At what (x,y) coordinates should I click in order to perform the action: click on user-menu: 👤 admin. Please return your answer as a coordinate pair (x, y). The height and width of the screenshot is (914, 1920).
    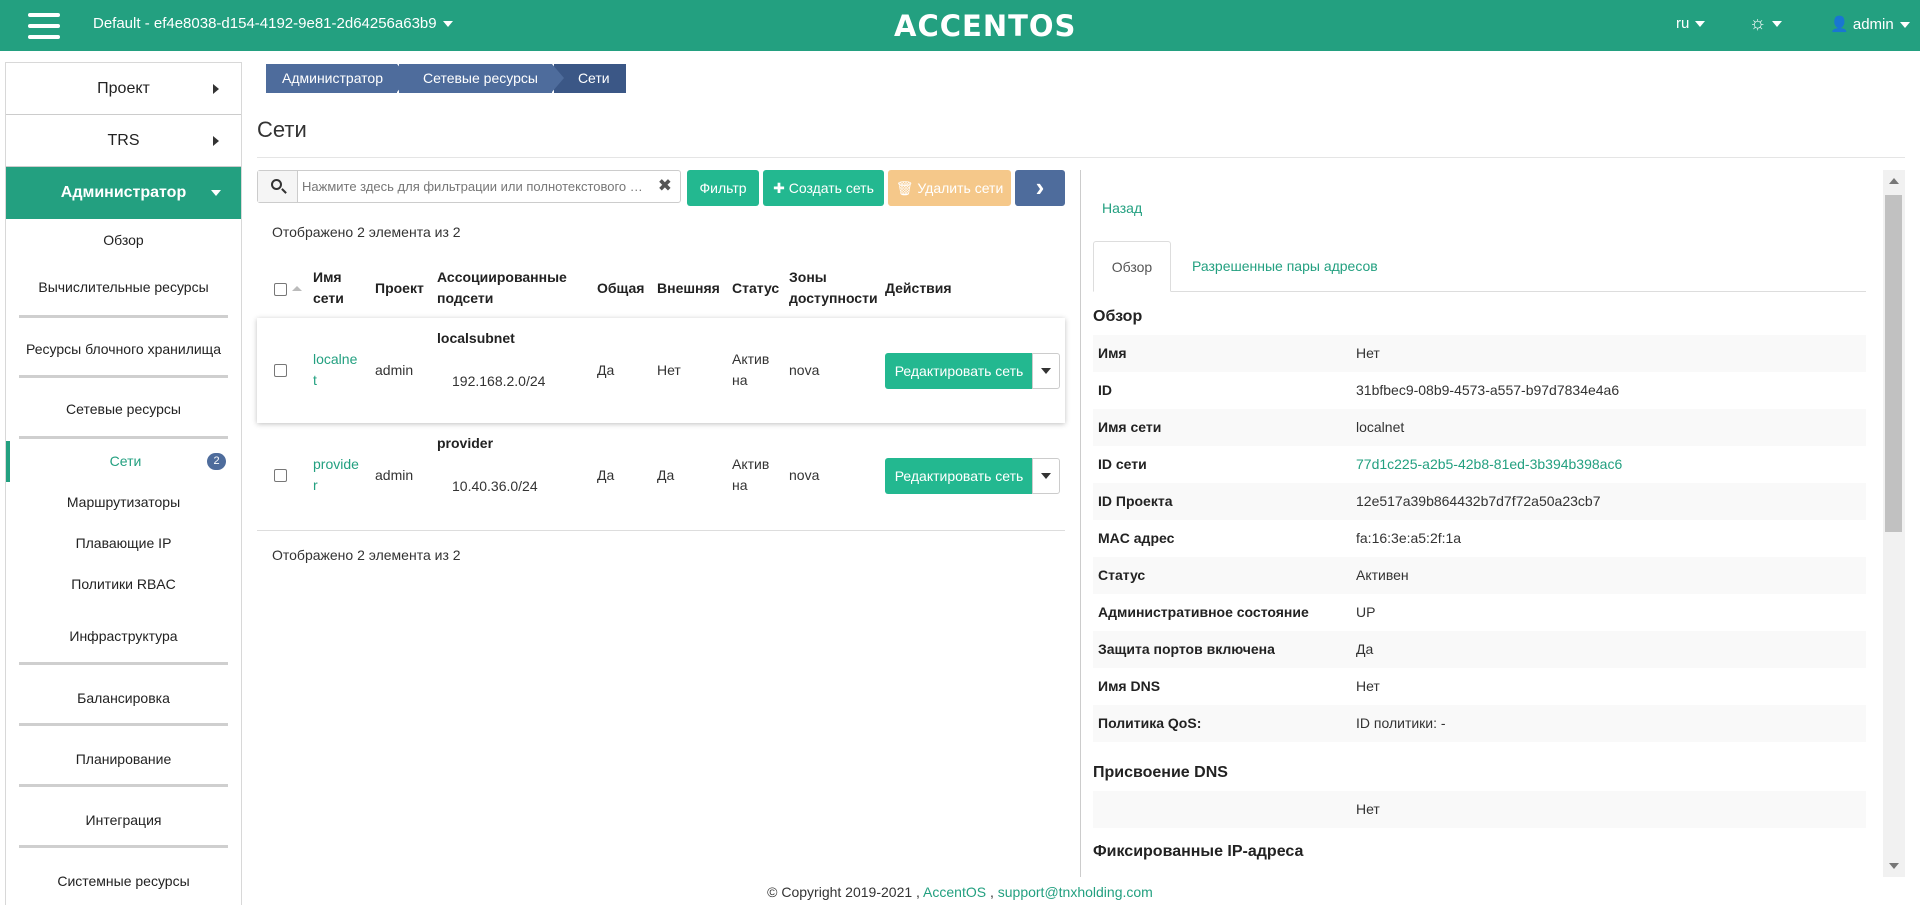
    Looking at the image, I should click on (1870, 24).